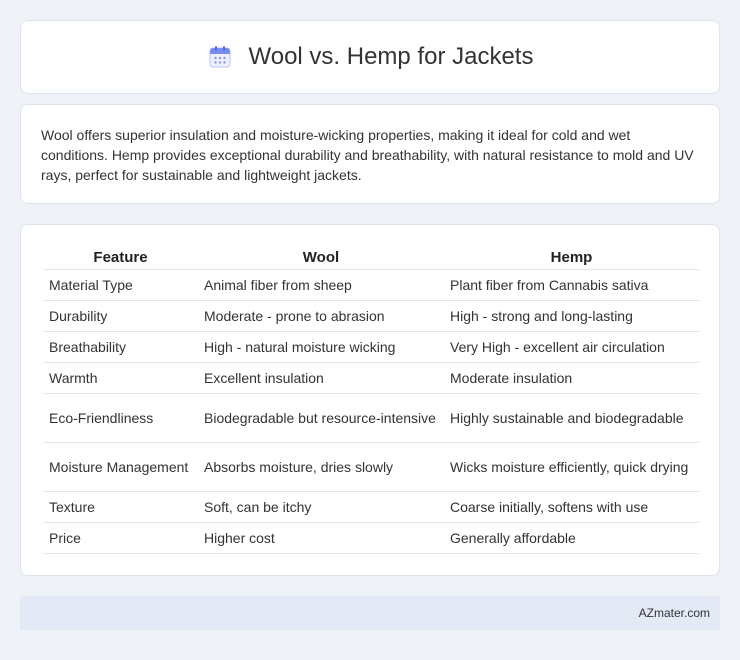  What do you see at coordinates (571, 507) in the screenshot?
I see `hemp-cell: Coarse initially, softens with use` at bounding box center [571, 507].